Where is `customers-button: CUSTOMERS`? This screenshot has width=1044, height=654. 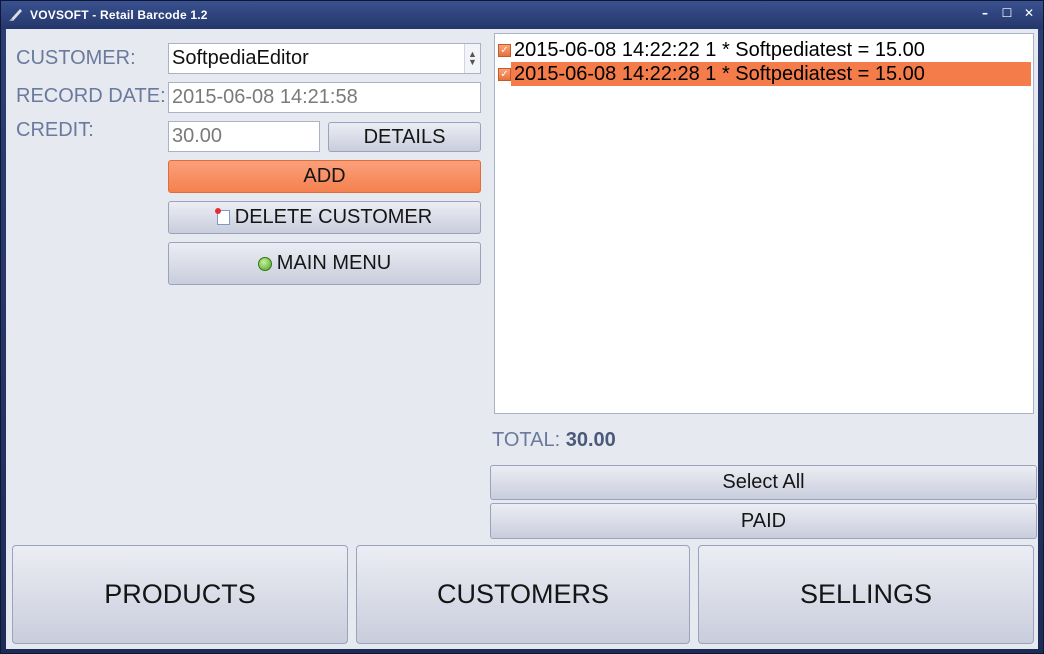 customers-button: CUSTOMERS is located at coordinates (523, 594).